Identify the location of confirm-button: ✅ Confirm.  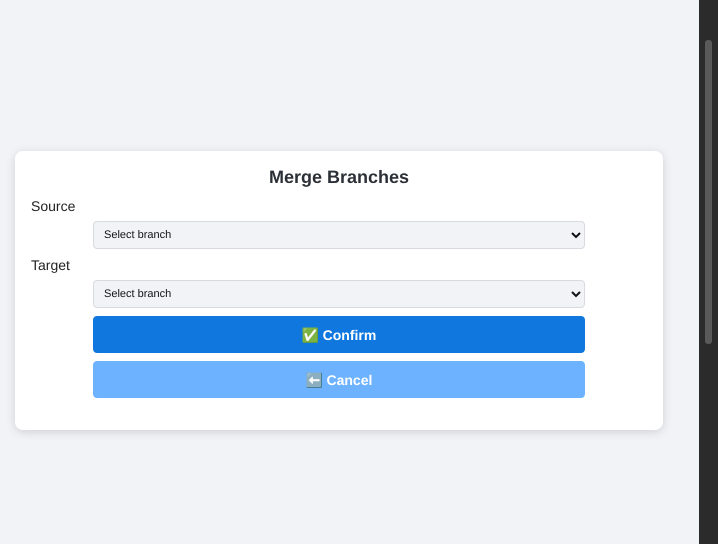
(339, 334).